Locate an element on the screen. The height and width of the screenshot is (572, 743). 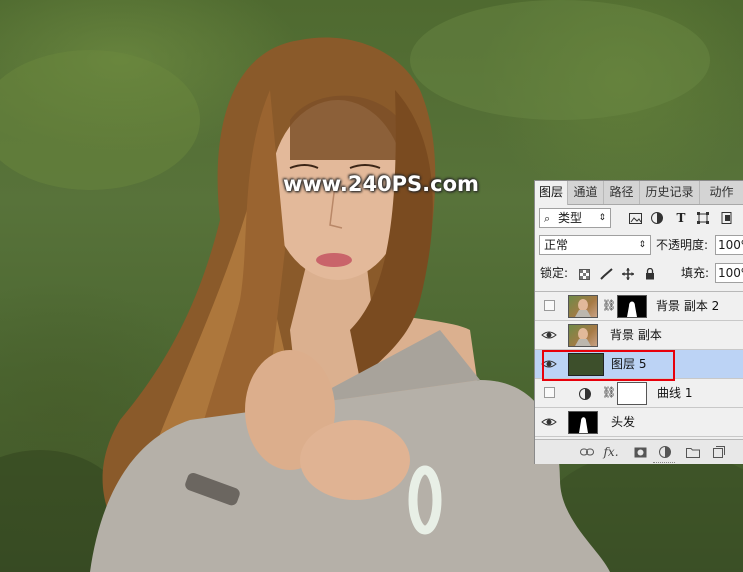
search-icon: ⌕ is located at coordinates (547, 218).